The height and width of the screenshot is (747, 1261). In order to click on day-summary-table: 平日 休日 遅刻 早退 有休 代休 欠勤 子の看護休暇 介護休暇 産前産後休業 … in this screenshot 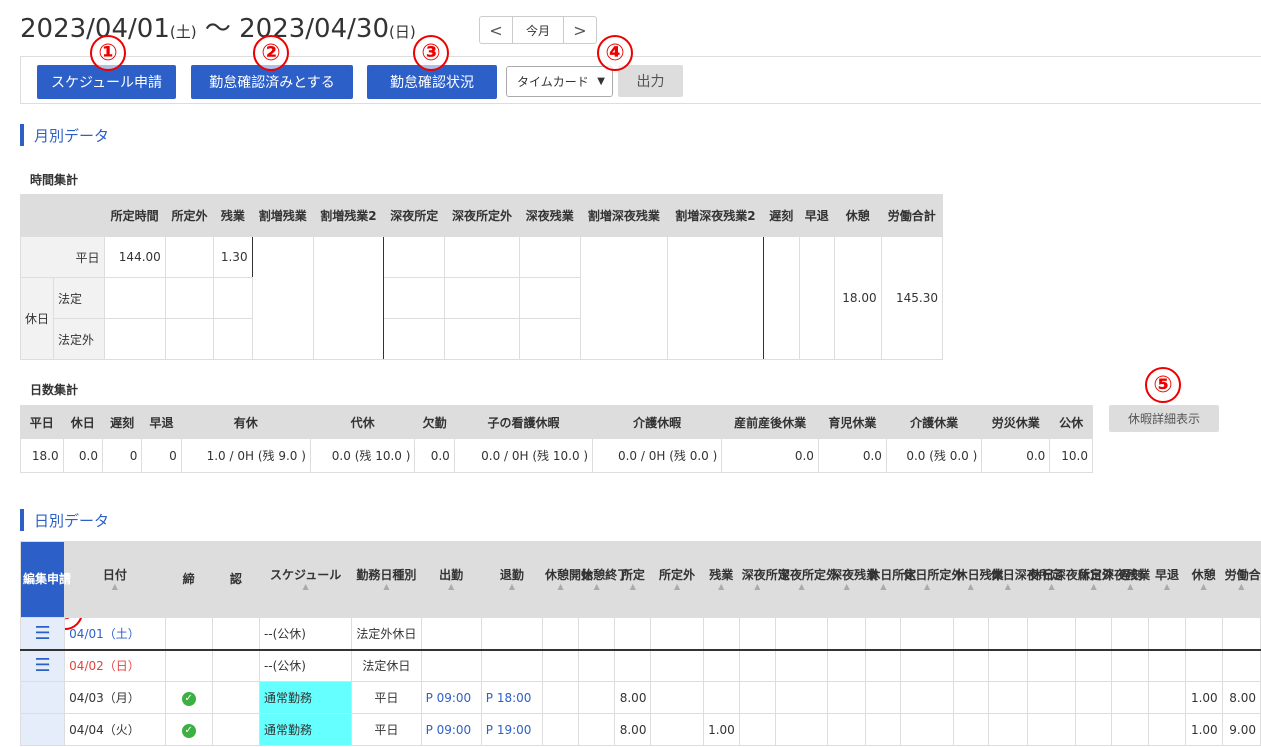, I will do `click(556, 439)`.